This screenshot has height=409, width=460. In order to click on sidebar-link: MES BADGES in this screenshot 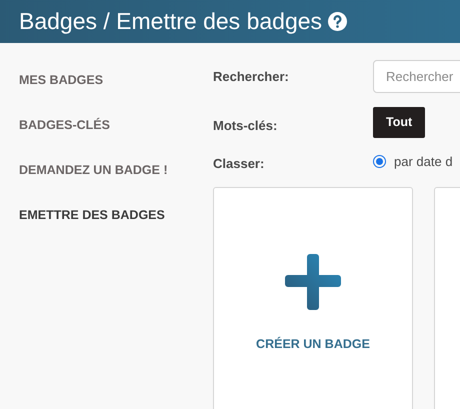, I will do `click(116, 80)`.